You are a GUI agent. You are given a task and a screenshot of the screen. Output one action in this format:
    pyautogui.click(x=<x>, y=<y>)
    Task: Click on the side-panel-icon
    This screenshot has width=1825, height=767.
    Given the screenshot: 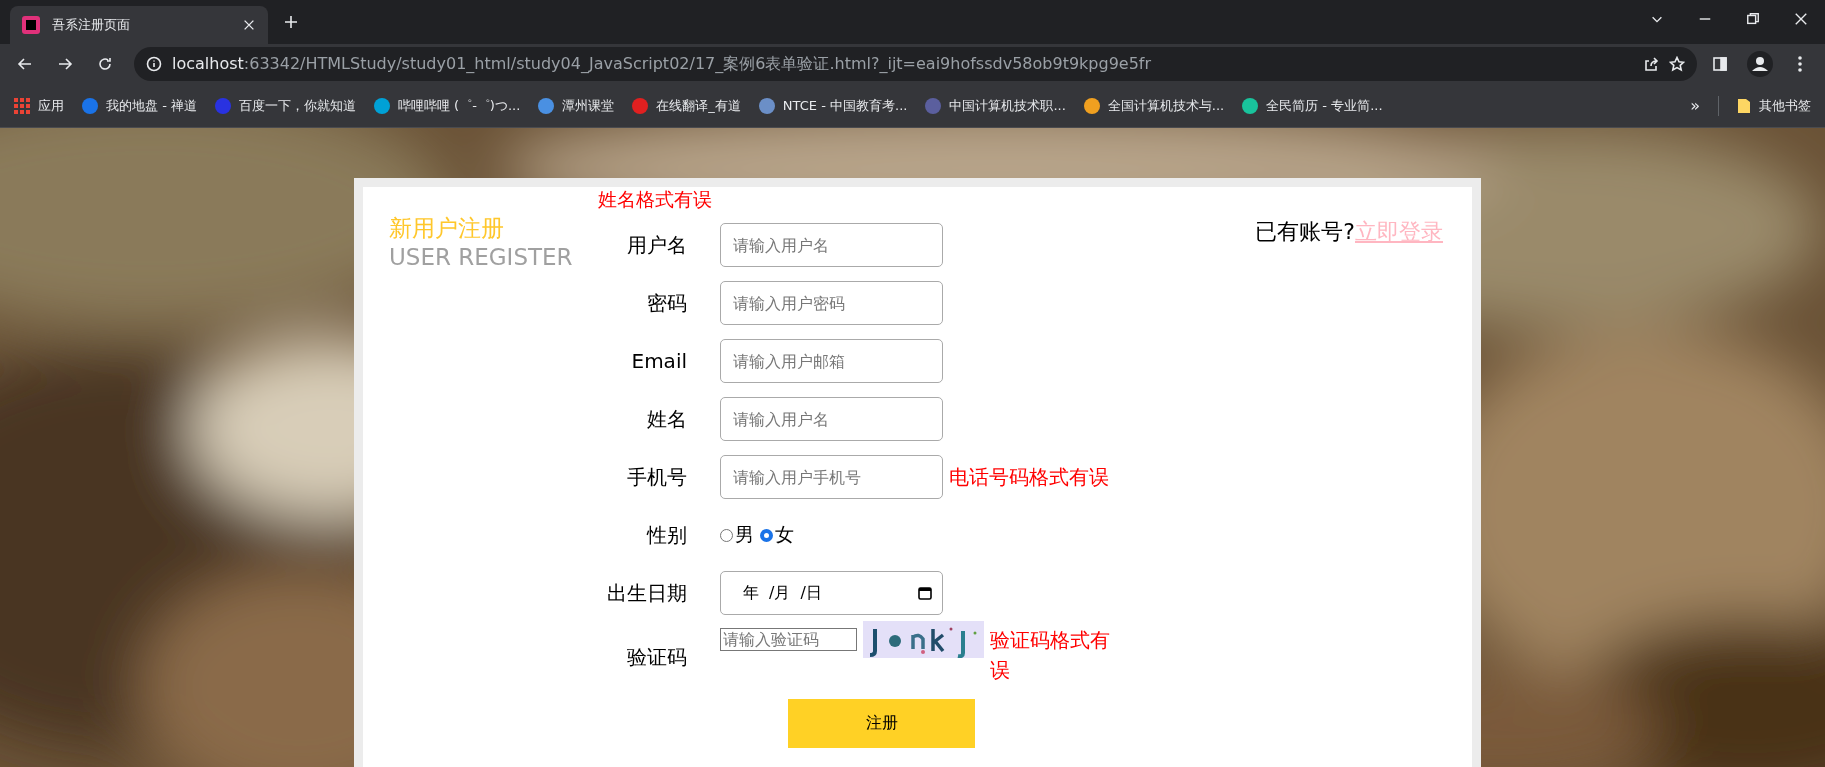 What is the action you would take?
    pyautogui.click(x=1720, y=64)
    